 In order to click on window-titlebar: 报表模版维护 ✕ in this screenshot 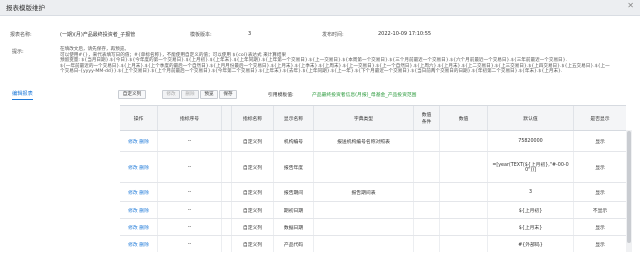, I will do `click(320, 8)`.